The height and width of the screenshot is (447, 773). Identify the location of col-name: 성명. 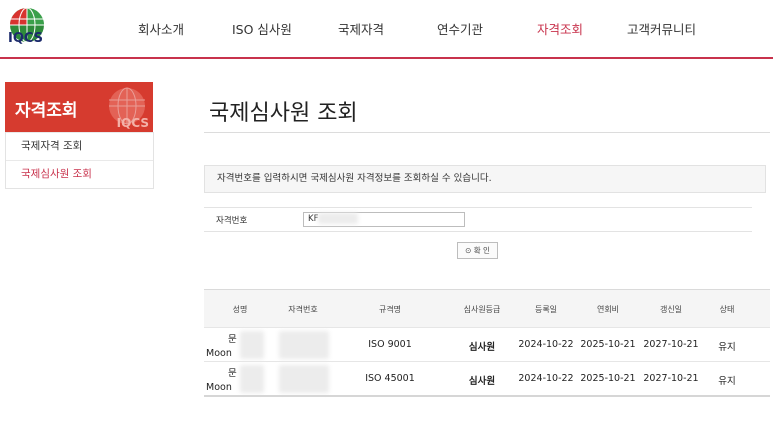
(240, 309).